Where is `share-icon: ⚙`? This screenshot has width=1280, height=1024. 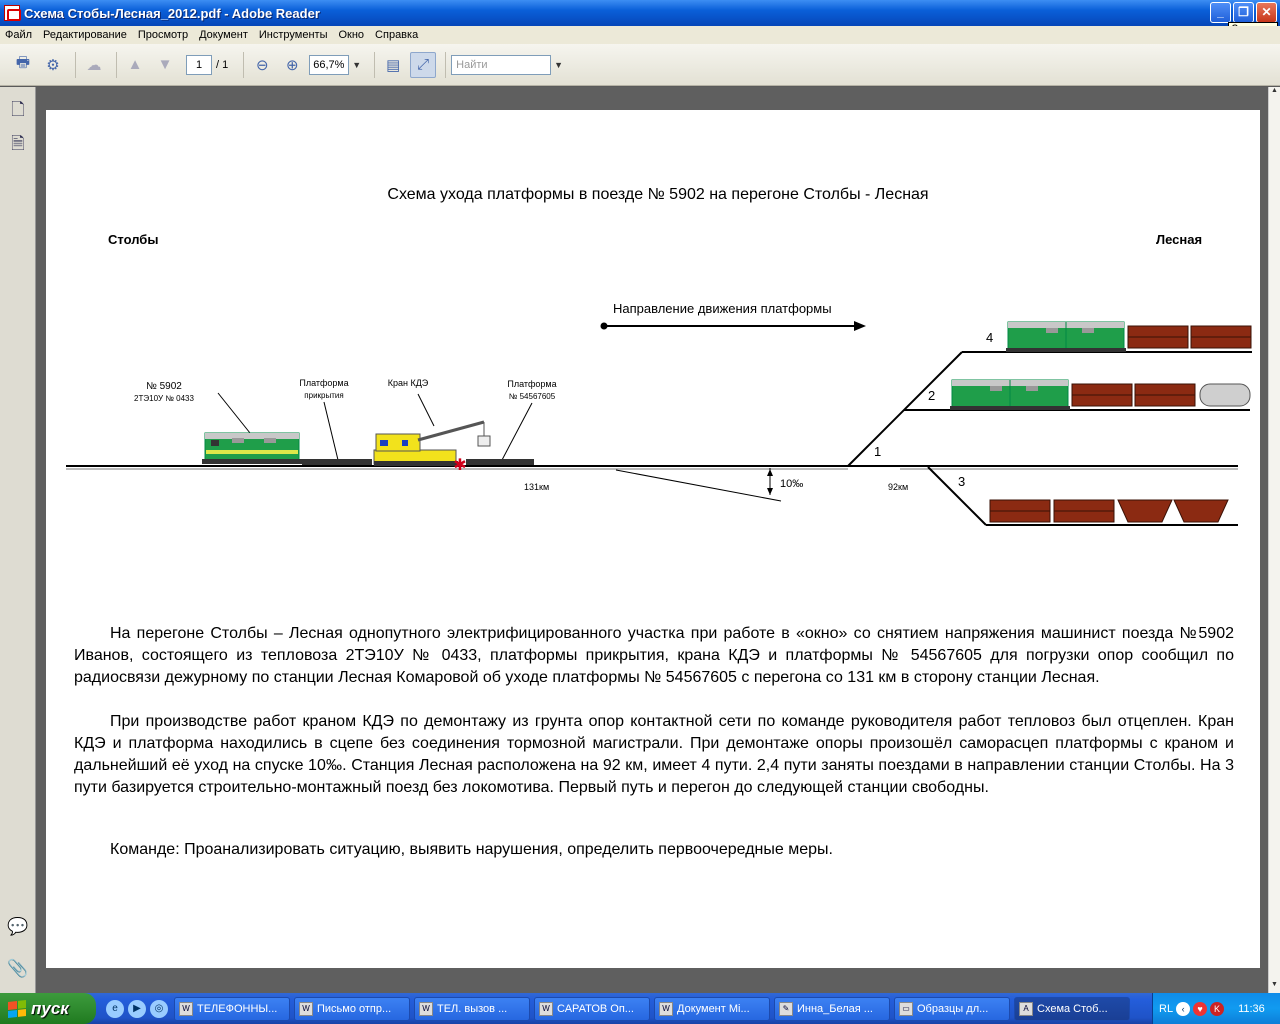
share-icon: ⚙ is located at coordinates (53, 65).